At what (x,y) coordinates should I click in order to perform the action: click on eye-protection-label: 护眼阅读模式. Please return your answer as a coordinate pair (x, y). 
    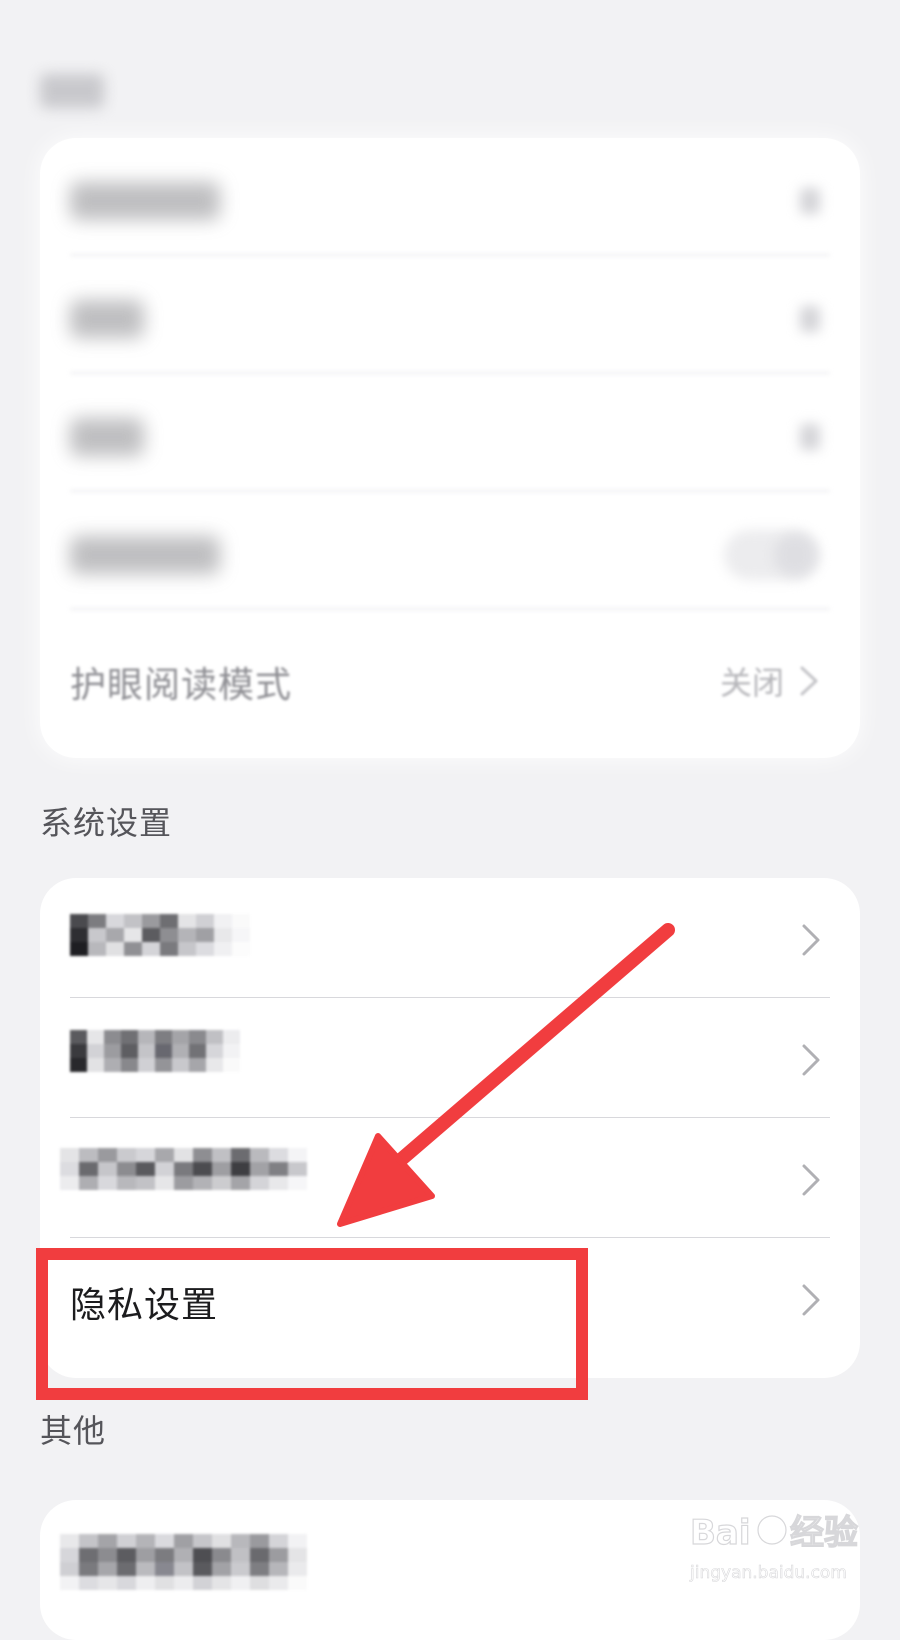
    Looking at the image, I should click on (181, 682).